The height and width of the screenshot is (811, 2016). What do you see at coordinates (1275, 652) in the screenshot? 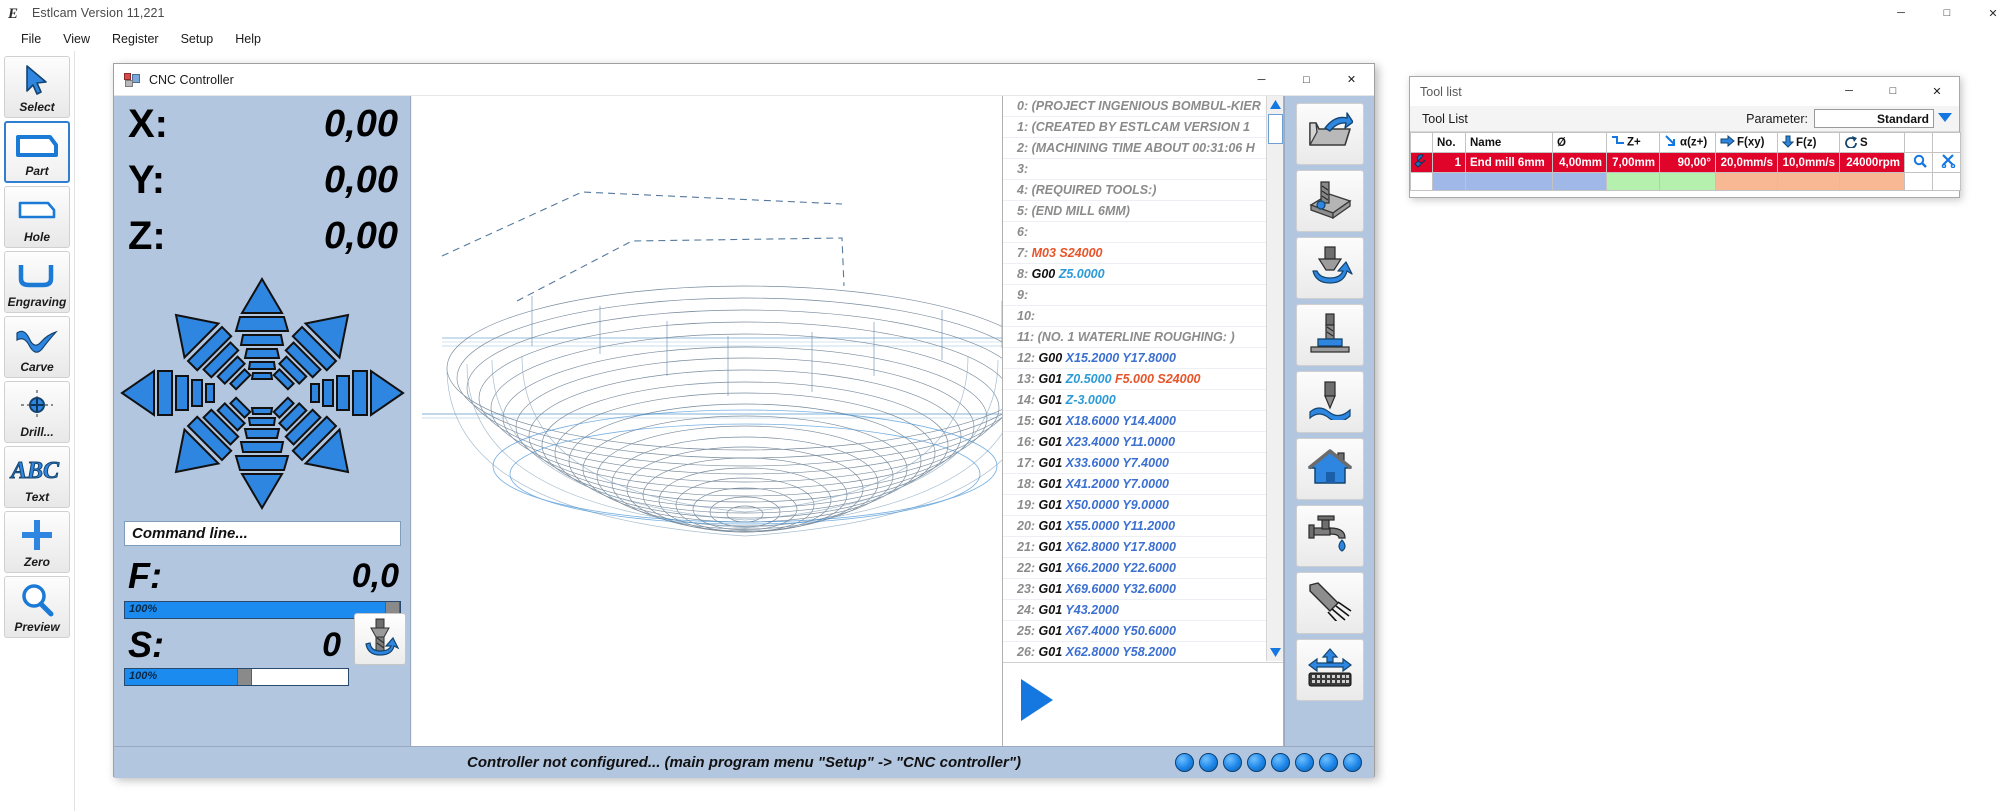
I see `scroll-down-arrow-icon` at bounding box center [1275, 652].